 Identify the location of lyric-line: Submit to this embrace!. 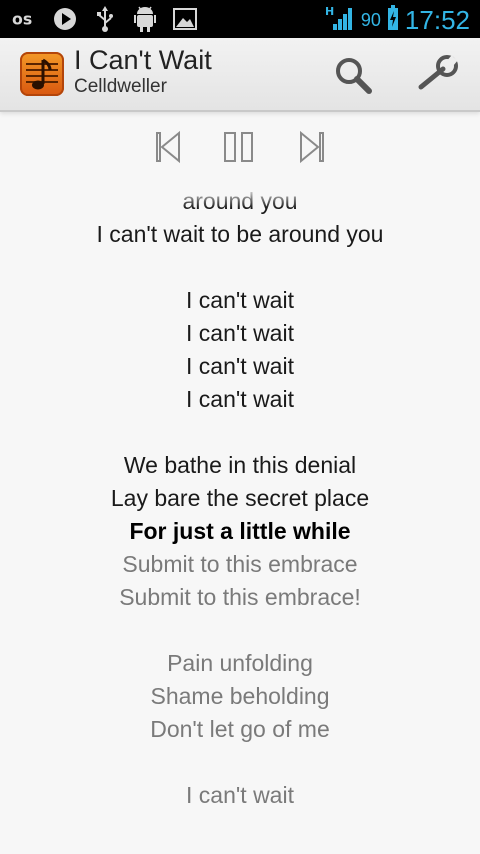
(240, 597).